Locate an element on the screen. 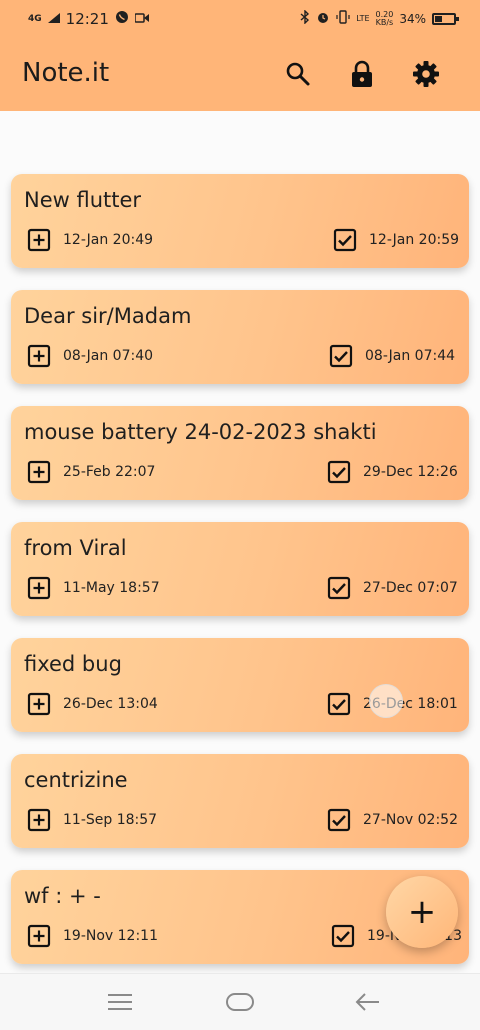 This screenshot has height=1030, width=480. battery-icon is located at coordinates (445, 19).